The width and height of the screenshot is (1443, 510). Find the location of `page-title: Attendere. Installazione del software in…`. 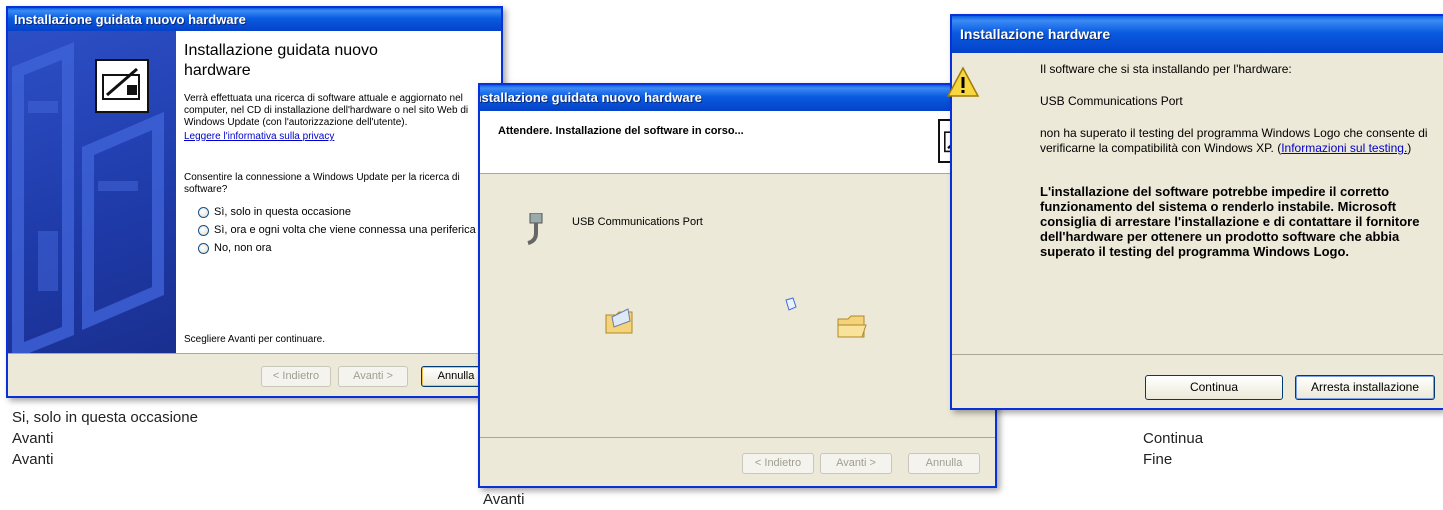

page-title: Attendere. Installazione del software in… is located at coordinates (621, 131).